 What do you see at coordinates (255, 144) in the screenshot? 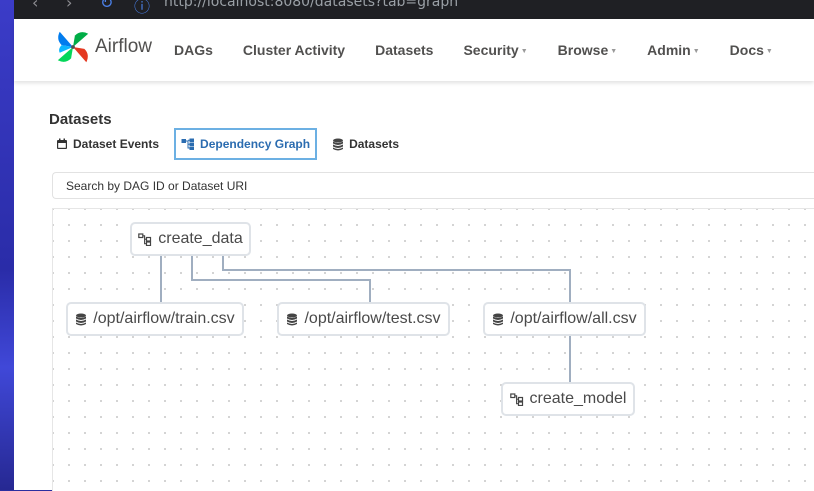
I see `tab-label: Dependency Graph` at bounding box center [255, 144].